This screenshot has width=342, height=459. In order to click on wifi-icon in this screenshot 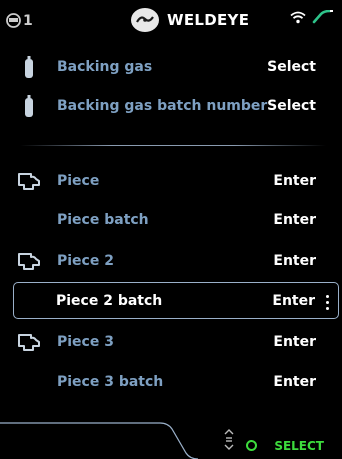, I will do `click(298, 17)`.